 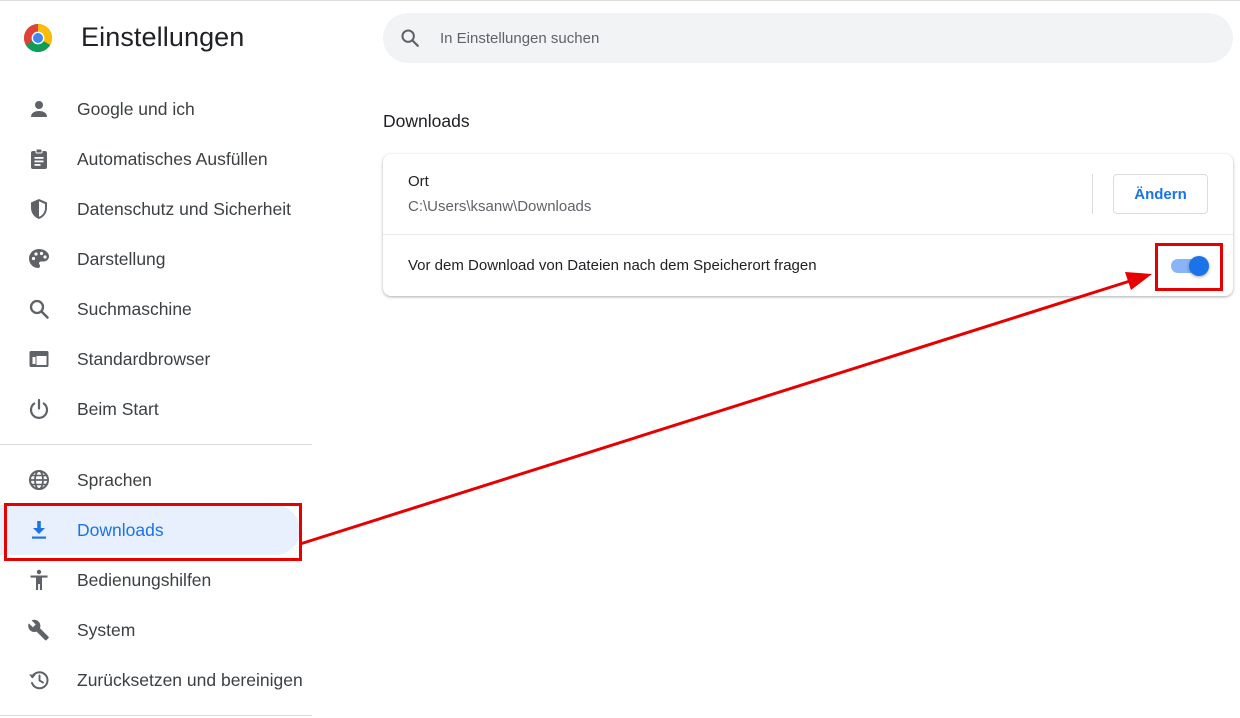 I want to click on sidebar-item-label: Sprachen, so click(x=114, y=479).